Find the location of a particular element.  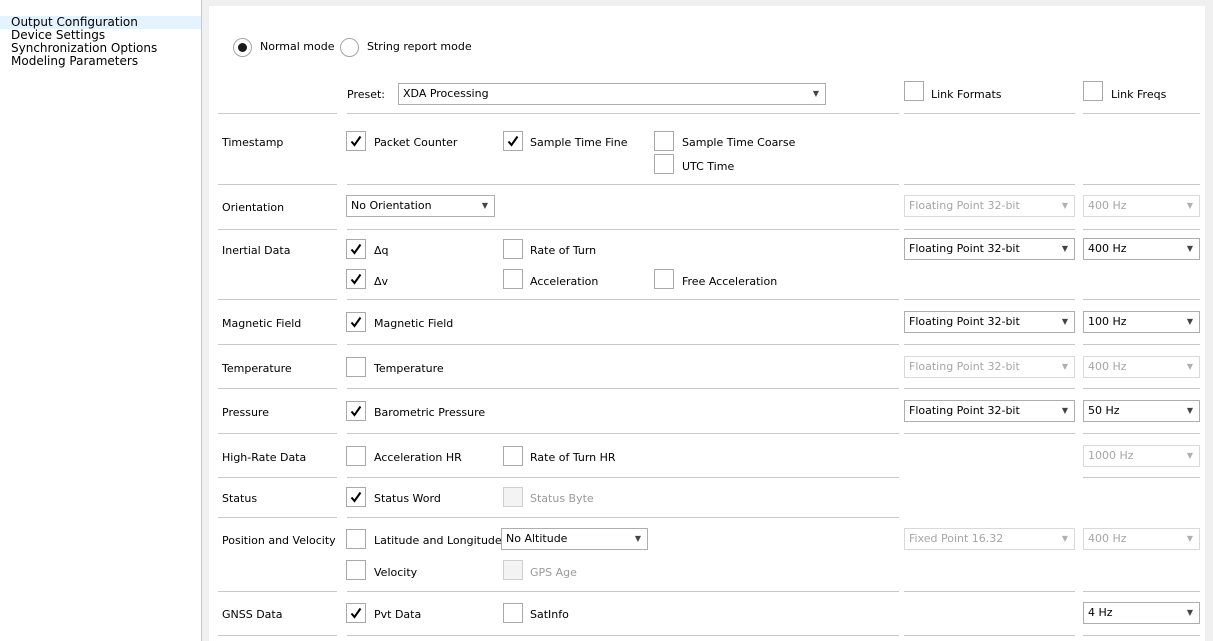

magnetic-format-value: Floating Point 32-bit is located at coordinates (964, 321).